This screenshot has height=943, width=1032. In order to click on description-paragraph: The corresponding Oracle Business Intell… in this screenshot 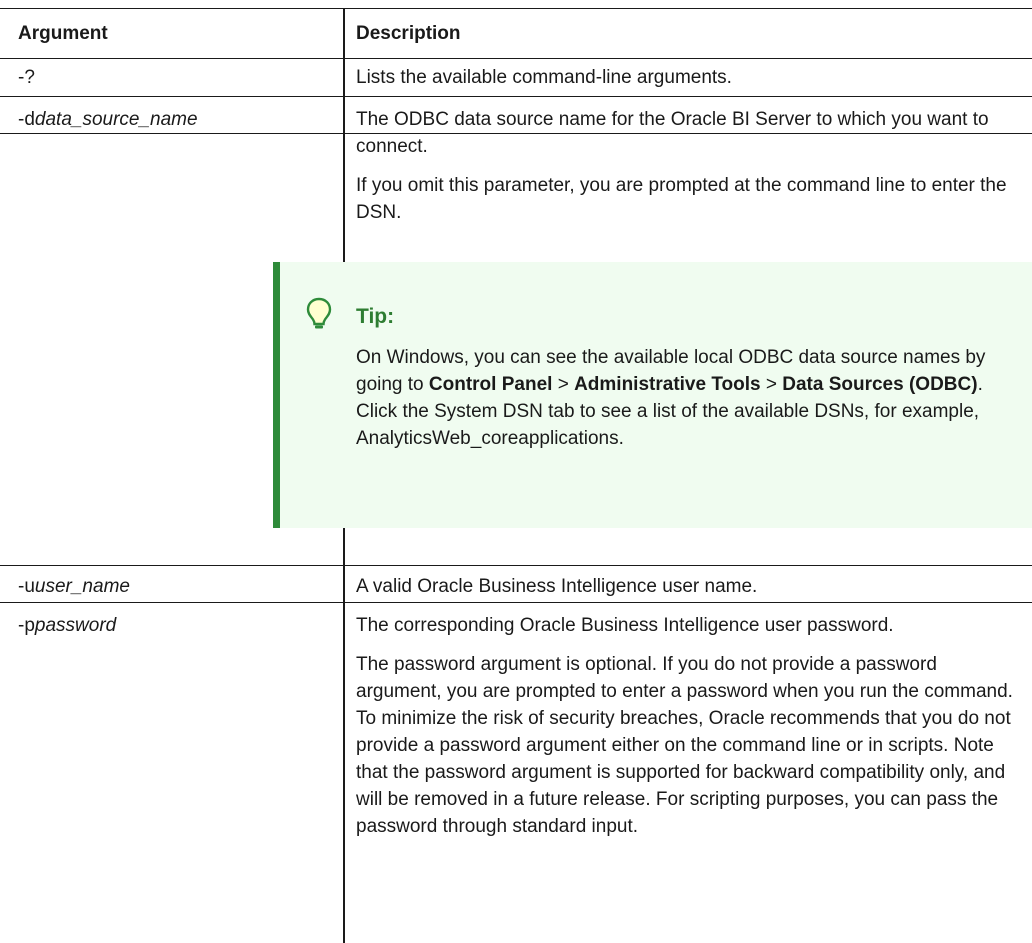, I will do `click(625, 625)`.